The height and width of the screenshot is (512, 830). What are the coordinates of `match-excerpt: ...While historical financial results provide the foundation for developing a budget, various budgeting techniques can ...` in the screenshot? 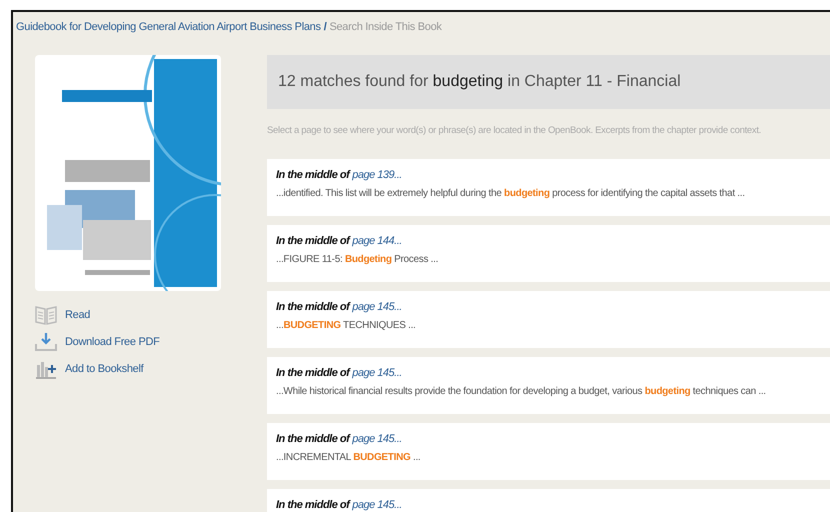 It's located at (521, 391).